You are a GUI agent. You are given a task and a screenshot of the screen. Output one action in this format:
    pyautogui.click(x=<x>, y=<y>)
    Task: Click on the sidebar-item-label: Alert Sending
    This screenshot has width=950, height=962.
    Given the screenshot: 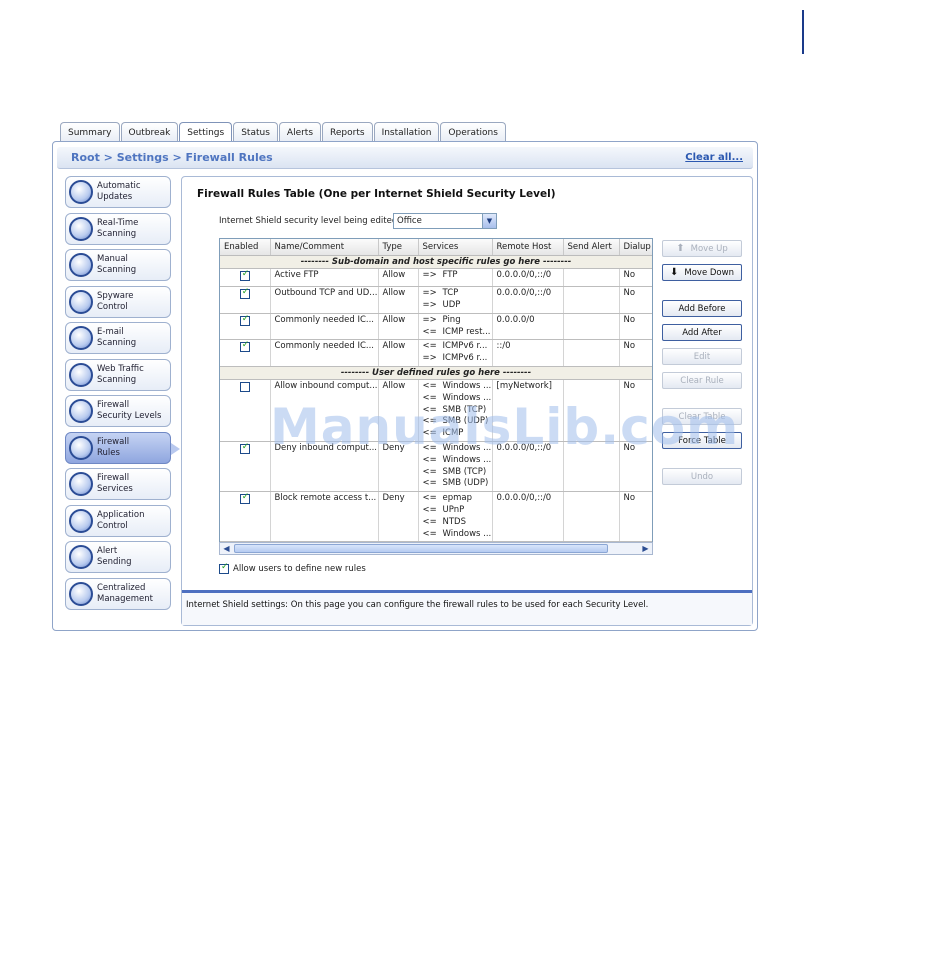 What is the action you would take?
    pyautogui.click(x=114, y=556)
    